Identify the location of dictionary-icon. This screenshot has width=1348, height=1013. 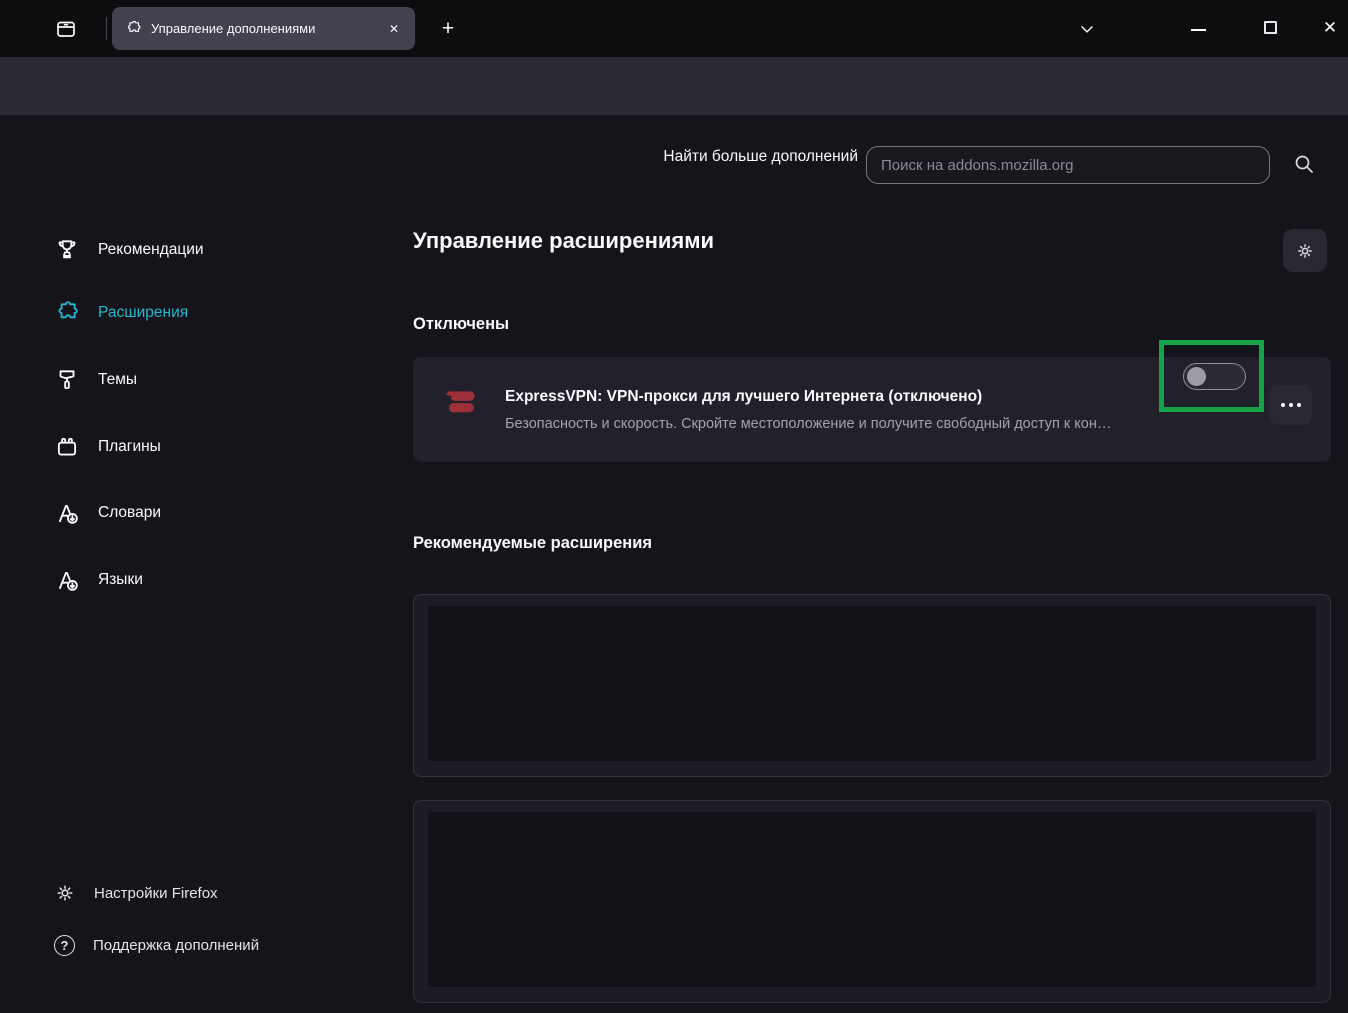
(67, 513).